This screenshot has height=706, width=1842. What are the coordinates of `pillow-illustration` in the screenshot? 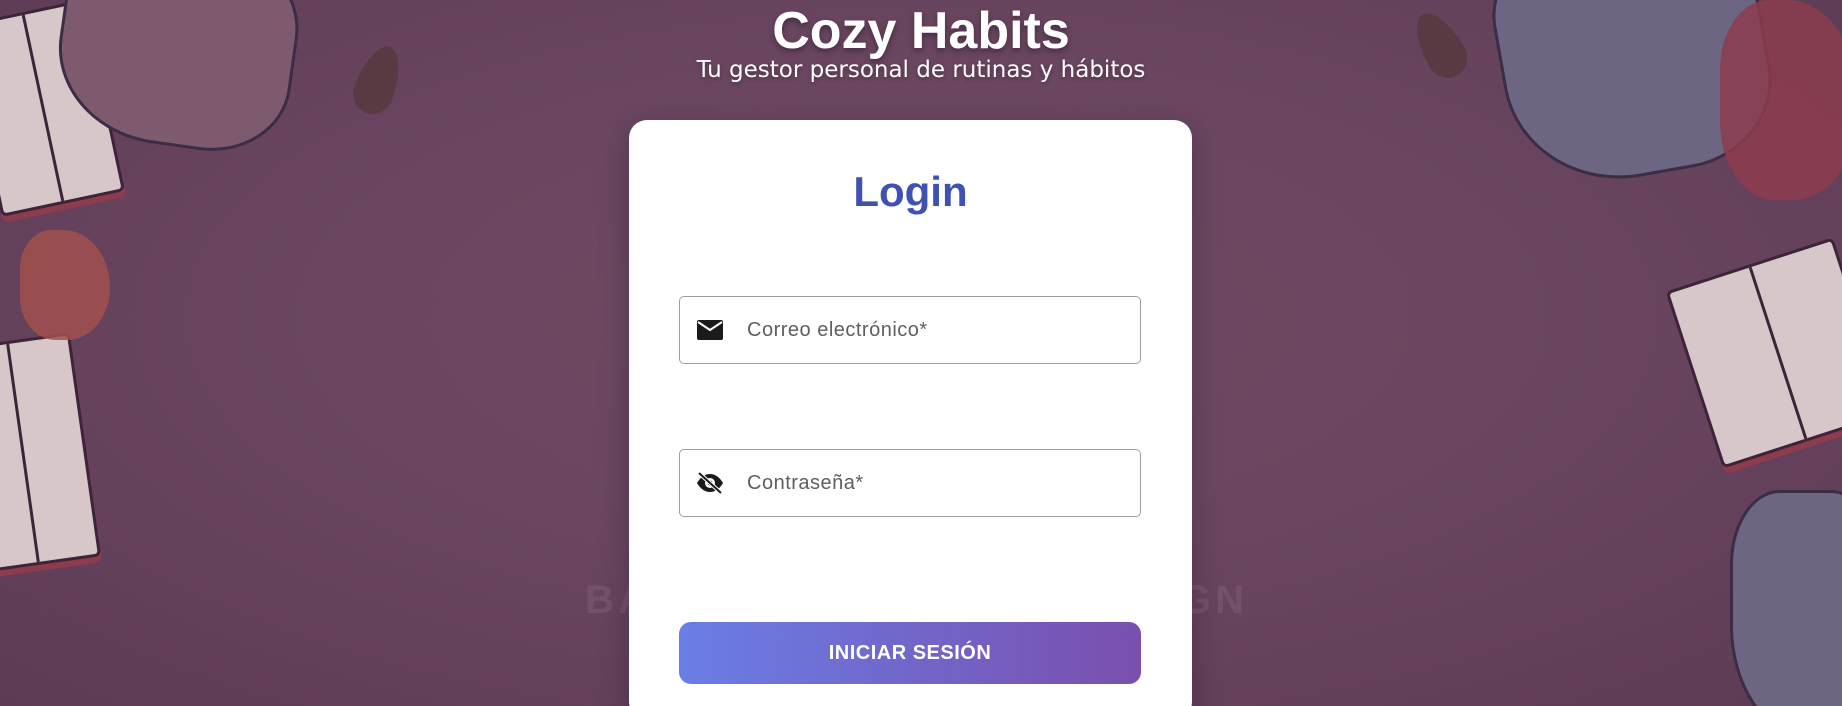 It's located at (1786, 598).